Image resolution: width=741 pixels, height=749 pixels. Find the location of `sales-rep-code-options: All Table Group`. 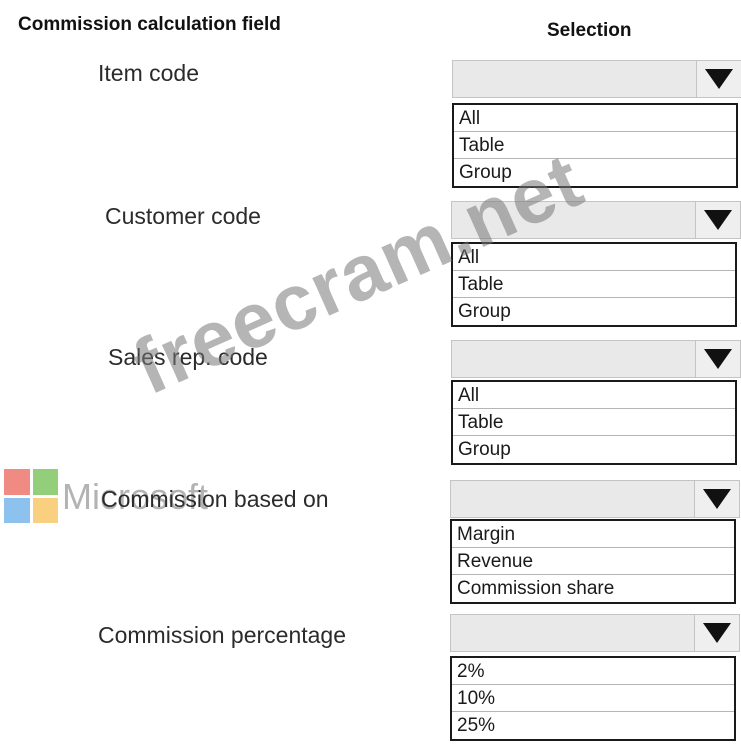

sales-rep-code-options: All Table Group is located at coordinates (594, 422).